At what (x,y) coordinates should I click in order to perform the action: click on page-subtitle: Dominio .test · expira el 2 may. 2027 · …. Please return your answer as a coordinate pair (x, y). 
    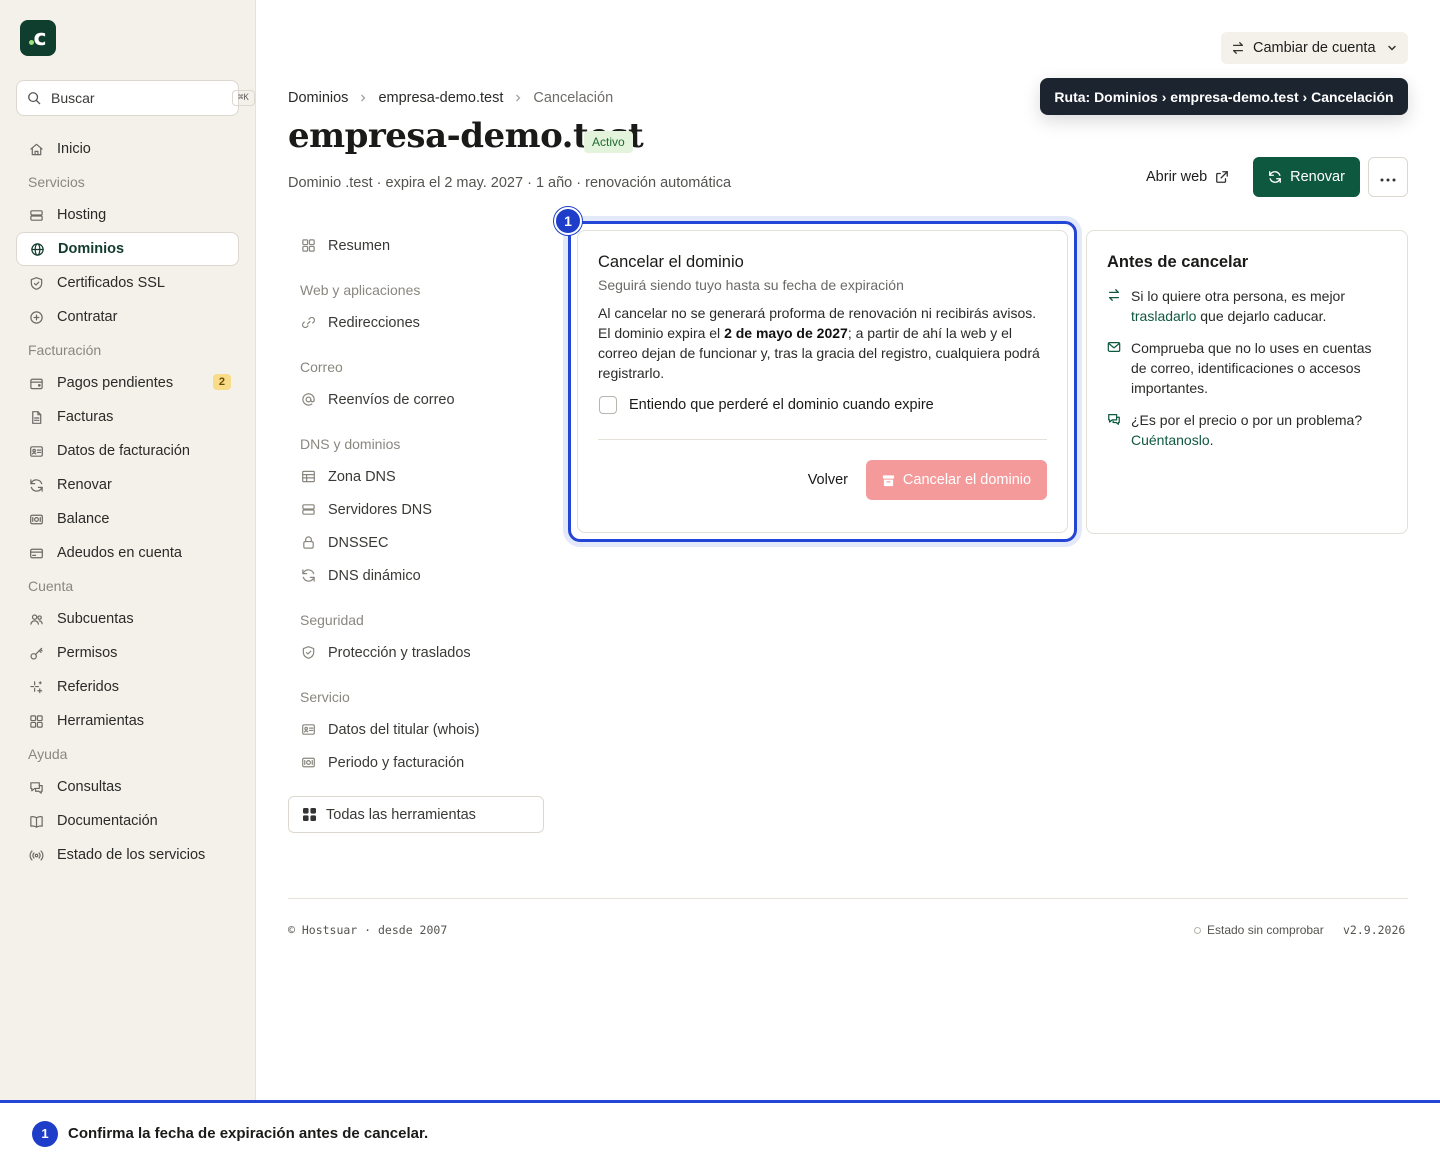
    Looking at the image, I should click on (510, 183).